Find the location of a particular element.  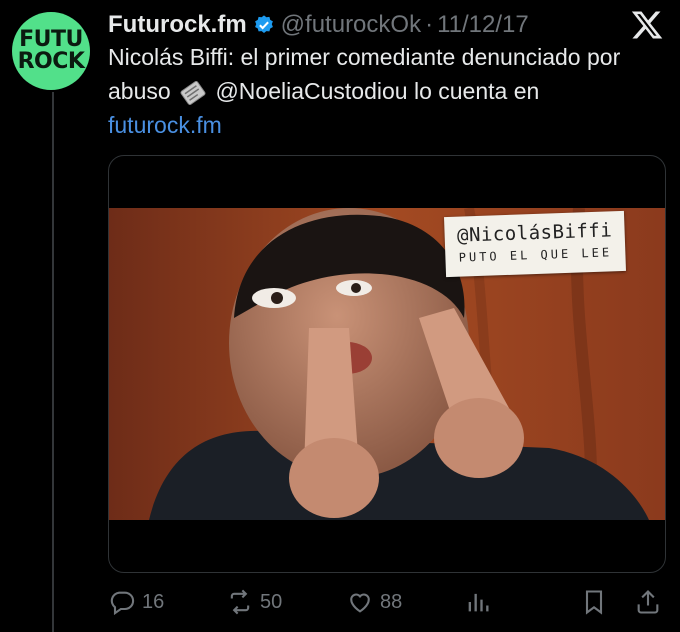

photo-sign: @NicolásBiffi PUTO EL QUE LEE is located at coordinates (535, 244).